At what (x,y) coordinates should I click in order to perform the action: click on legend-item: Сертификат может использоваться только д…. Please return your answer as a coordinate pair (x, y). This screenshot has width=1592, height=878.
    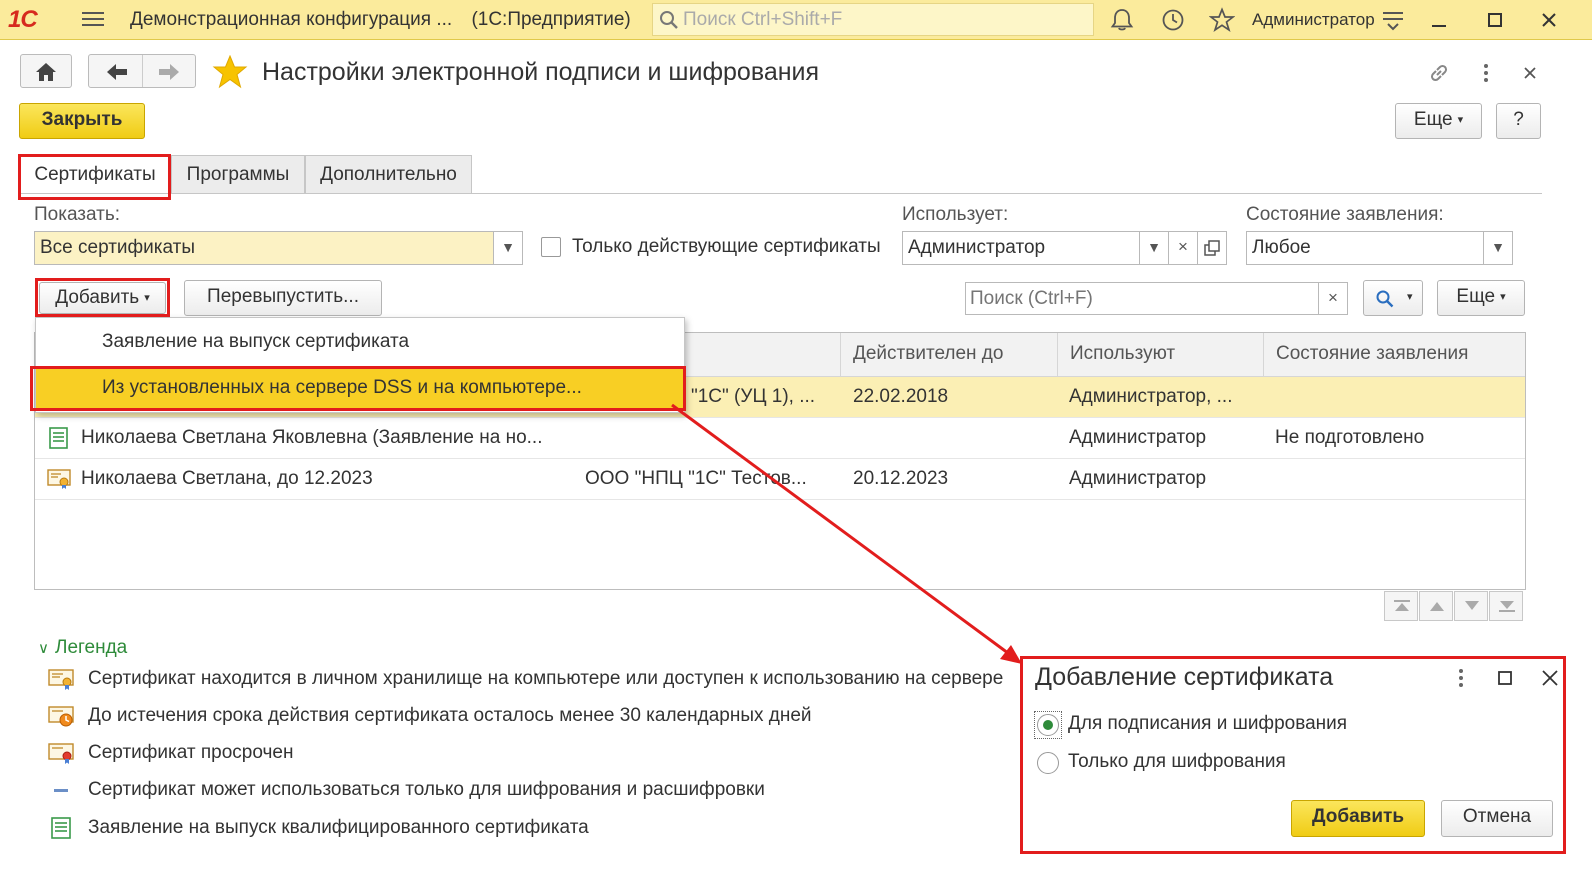
    Looking at the image, I should click on (444, 790).